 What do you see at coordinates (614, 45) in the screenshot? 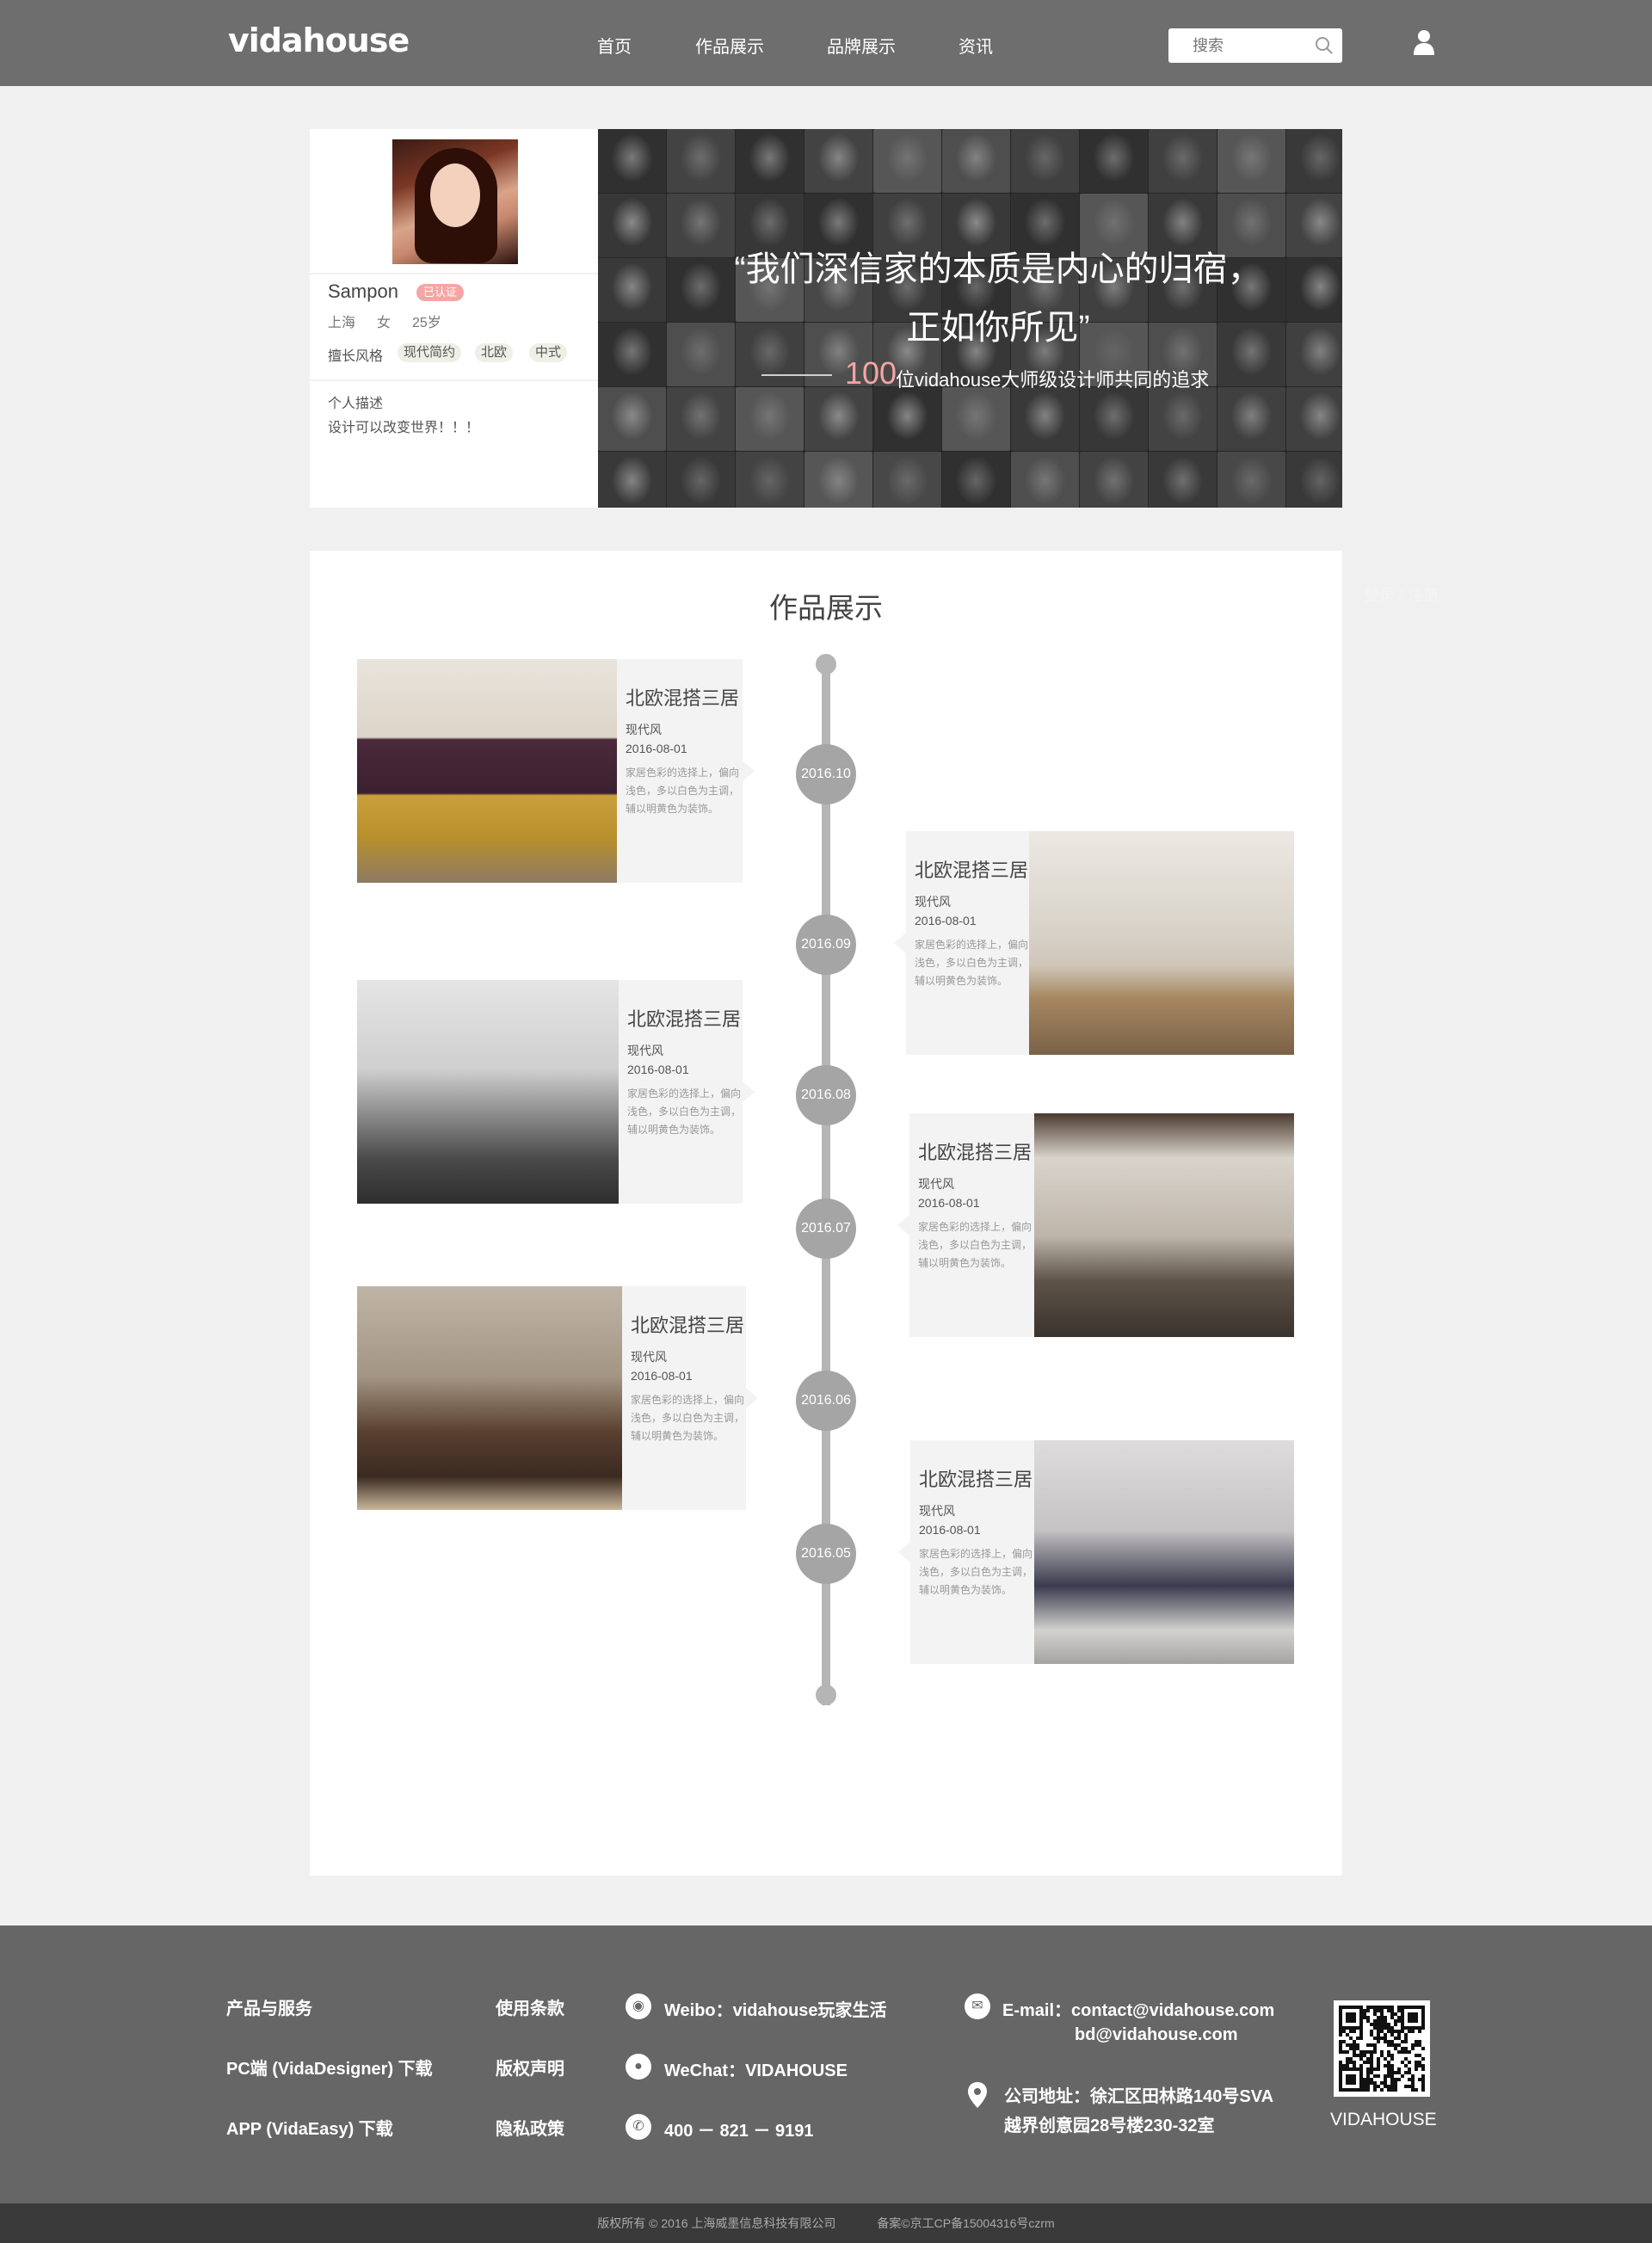
I see `nav-item-home: 首页` at bounding box center [614, 45].